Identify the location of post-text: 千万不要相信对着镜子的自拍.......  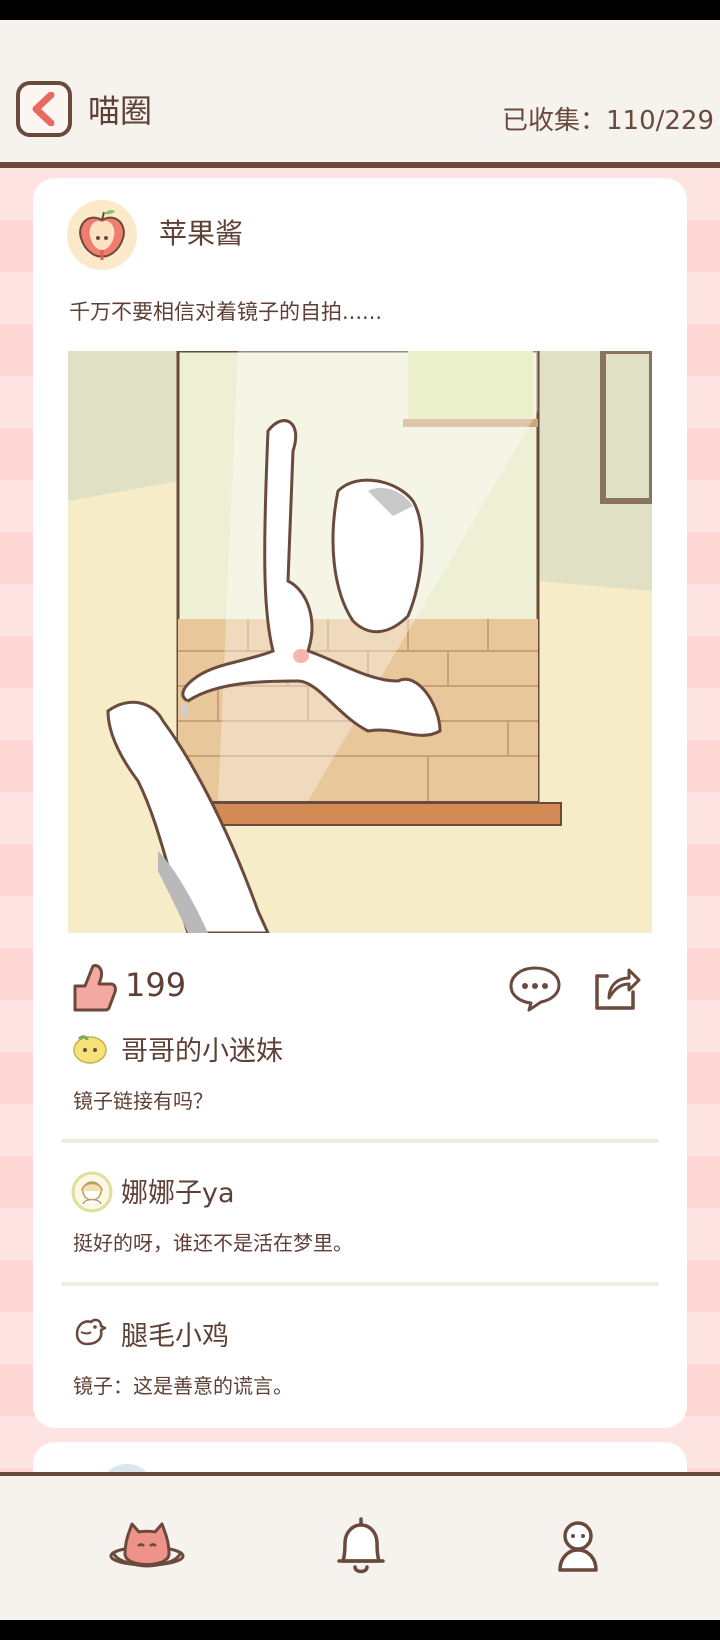
(226, 312).